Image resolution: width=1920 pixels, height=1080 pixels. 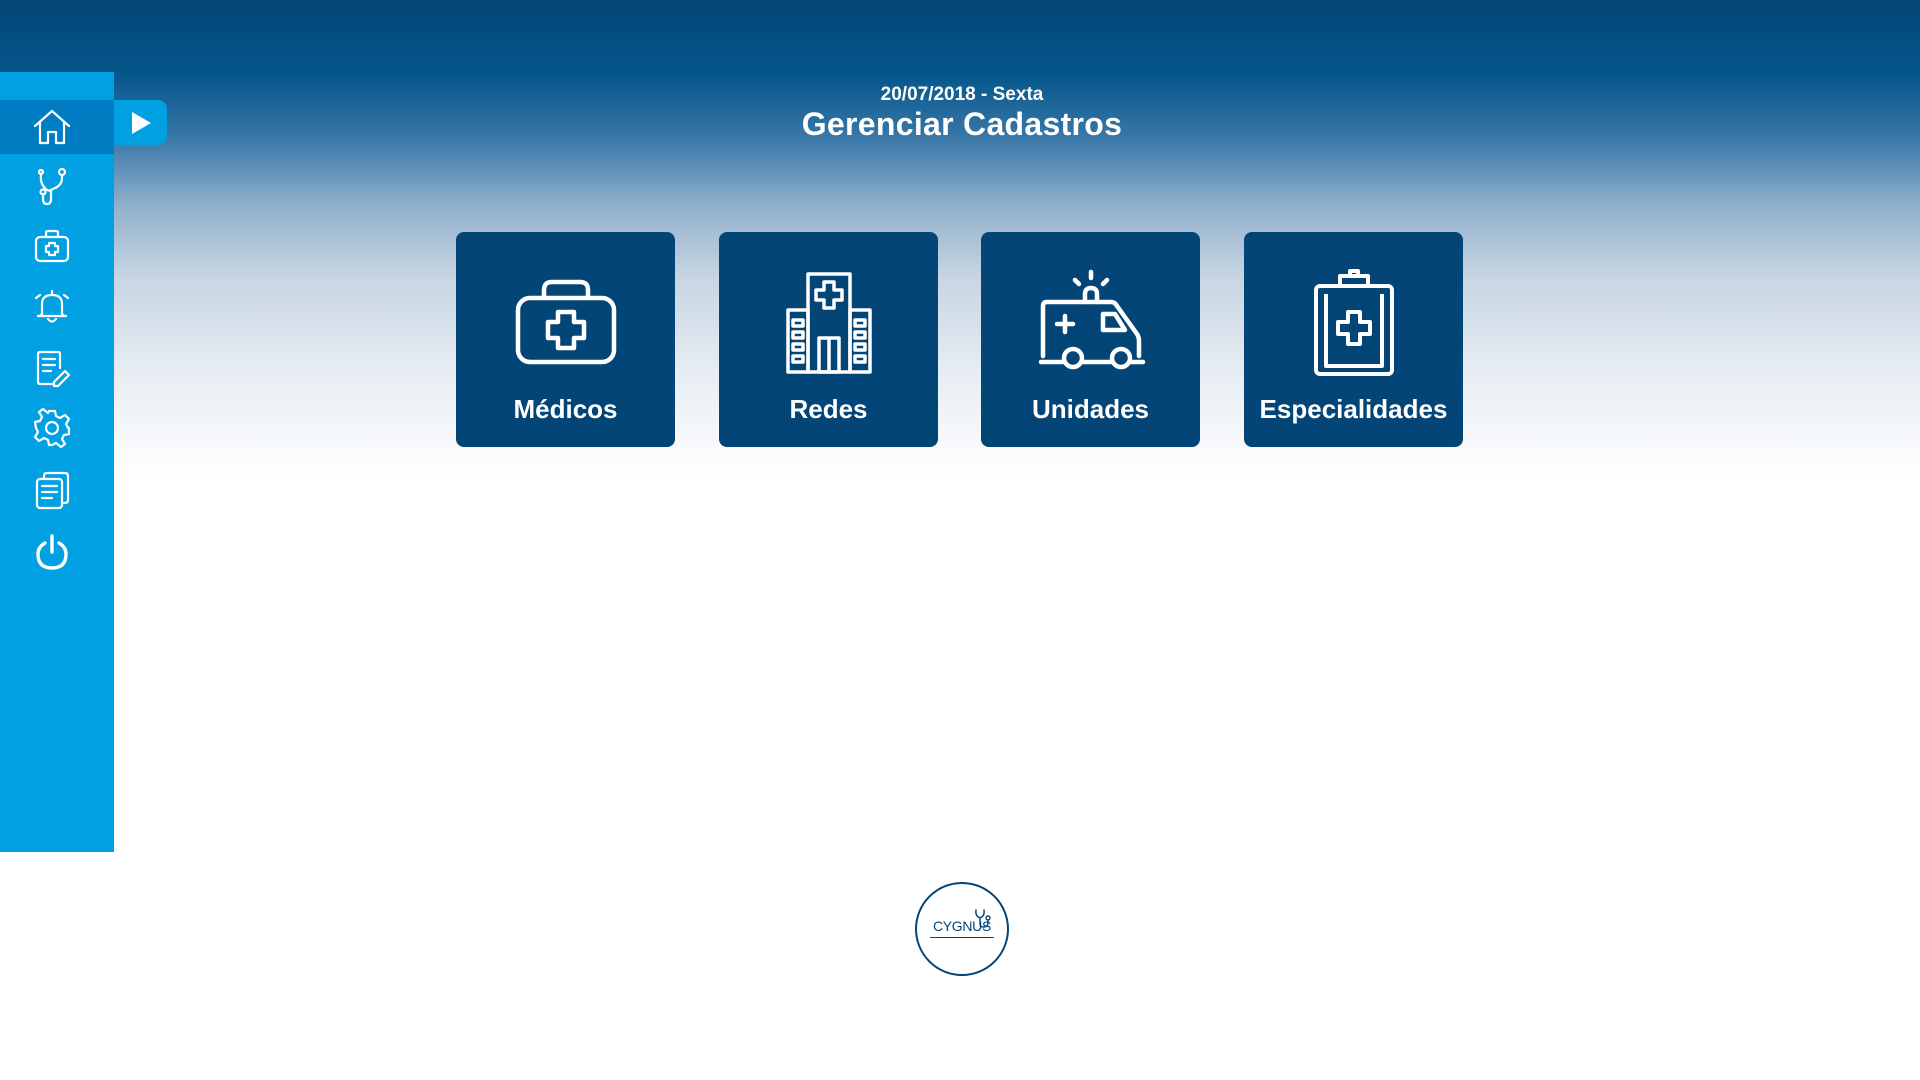 What do you see at coordinates (1353, 409) in the screenshot?
I see `card-label: Especialidades` at bounding box center [1353, 409].